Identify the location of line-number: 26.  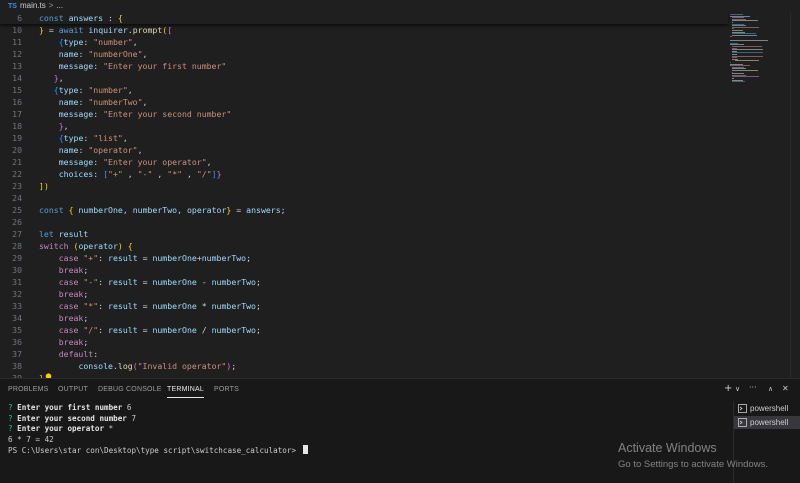
(17, 222).